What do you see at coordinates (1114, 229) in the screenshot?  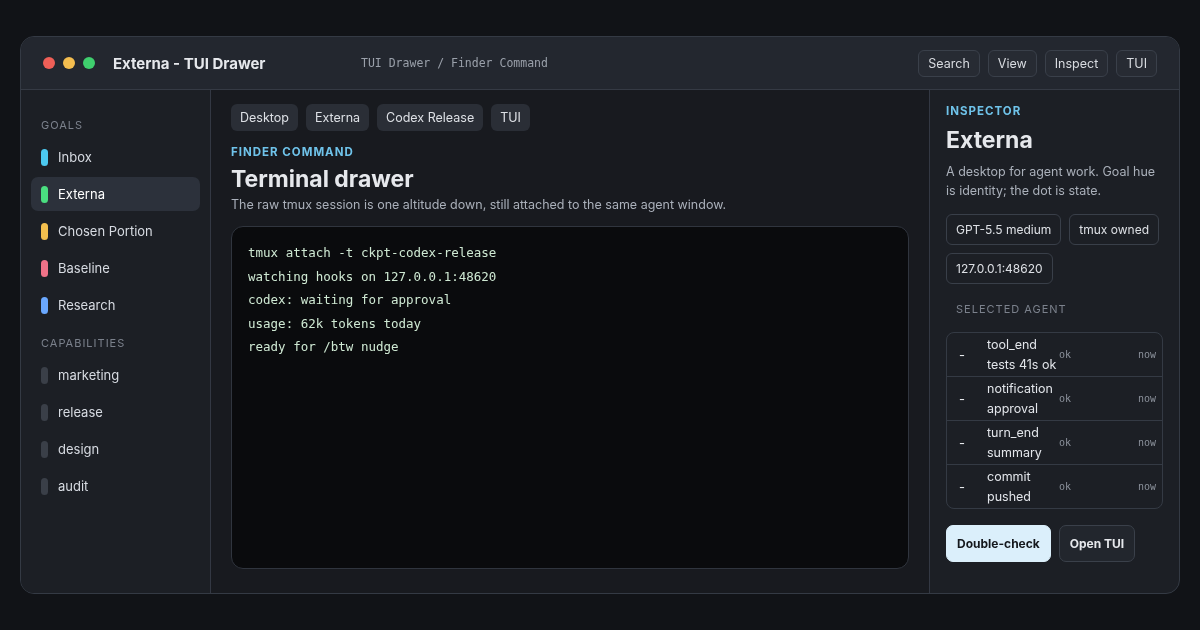 I see `info-tag: tmux owned` at bounding box center [1114, 229].